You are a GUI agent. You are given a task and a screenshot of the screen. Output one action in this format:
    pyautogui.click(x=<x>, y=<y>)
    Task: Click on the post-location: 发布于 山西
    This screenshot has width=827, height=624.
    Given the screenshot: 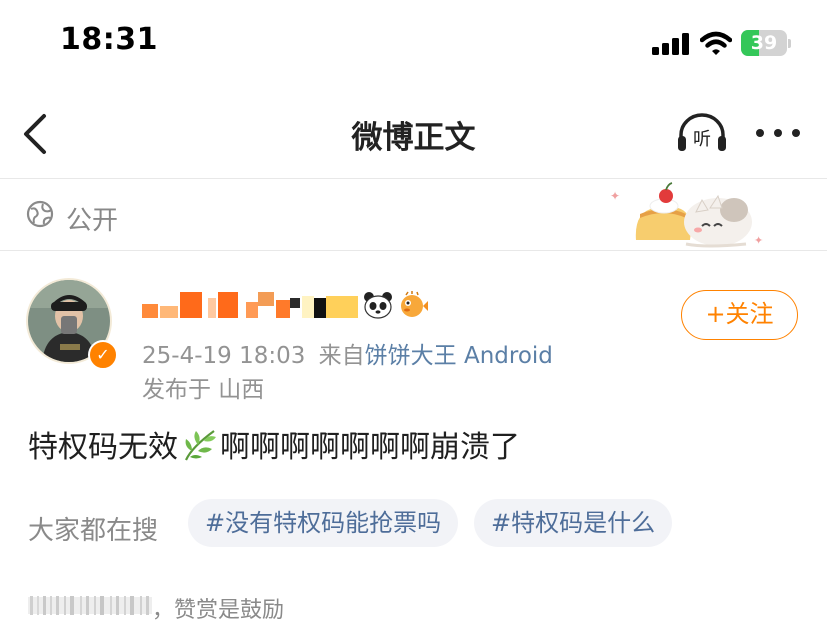 What is the action you would take?
    pyautogui.click(x=203, y=390)
    